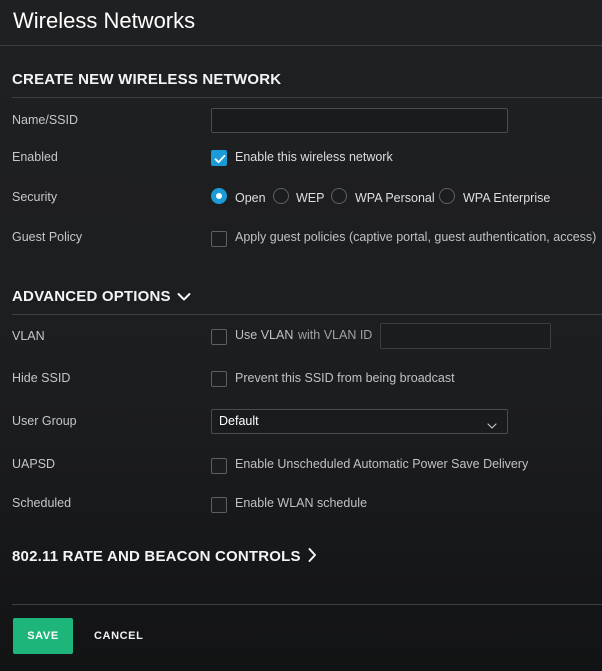 This screenshot has height=671, width=602. Describe the element at coordinates (314, 157) in the screenshot. I see `enabled-option-label: Enable this wireless network` at that location.